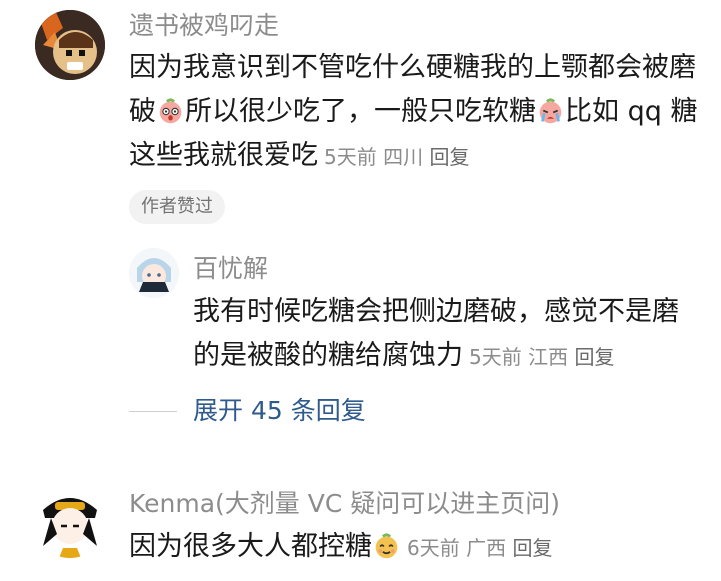 The height and width of the screenshot is (581, 721). What do you see at coordinates (223, 155) in the screenshot?
I see `comment-line: 这些我就很爱吃` at bounding box center [223, 155].